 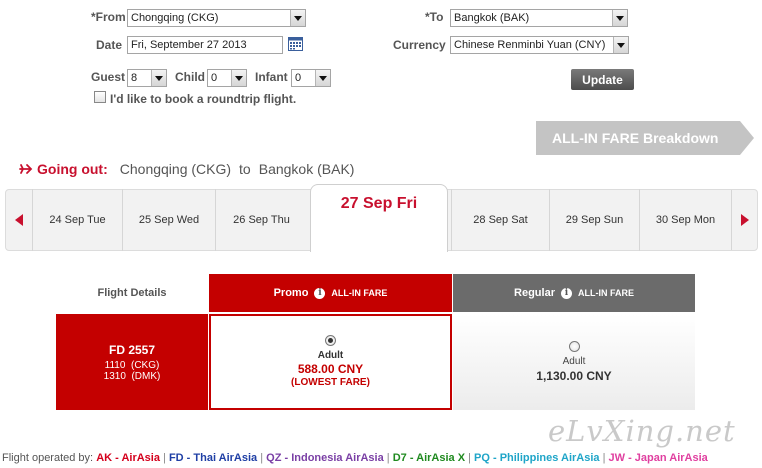 What do you see at coordinates (330, 382) in the screenshot?
I see `promo-lowest-note: (LOWEST FARE)` at bounding box center [330, 382].